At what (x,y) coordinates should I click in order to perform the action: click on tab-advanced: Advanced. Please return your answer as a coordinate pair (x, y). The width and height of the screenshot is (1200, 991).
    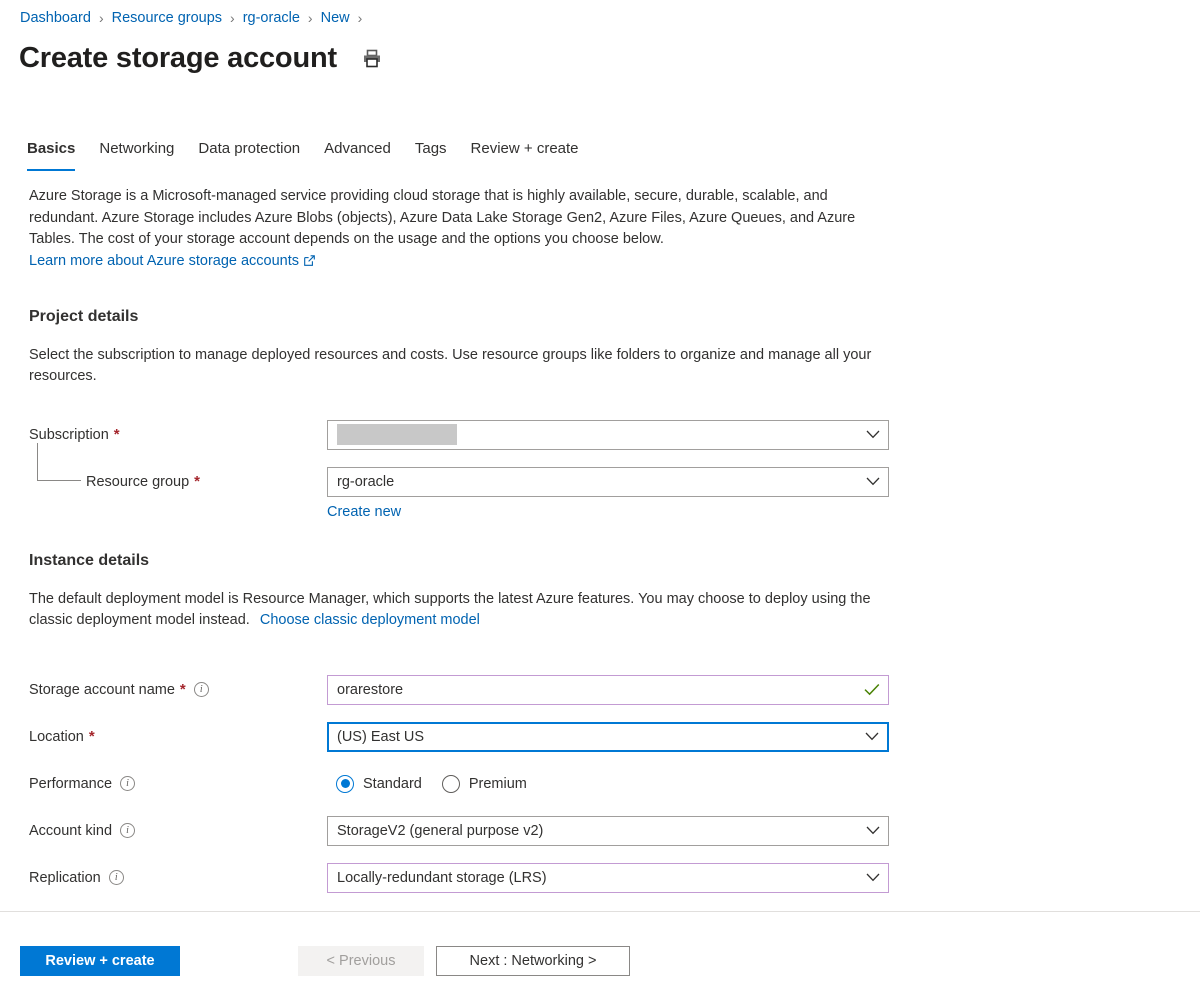
    Looking at the image, I should click on (357, 154).